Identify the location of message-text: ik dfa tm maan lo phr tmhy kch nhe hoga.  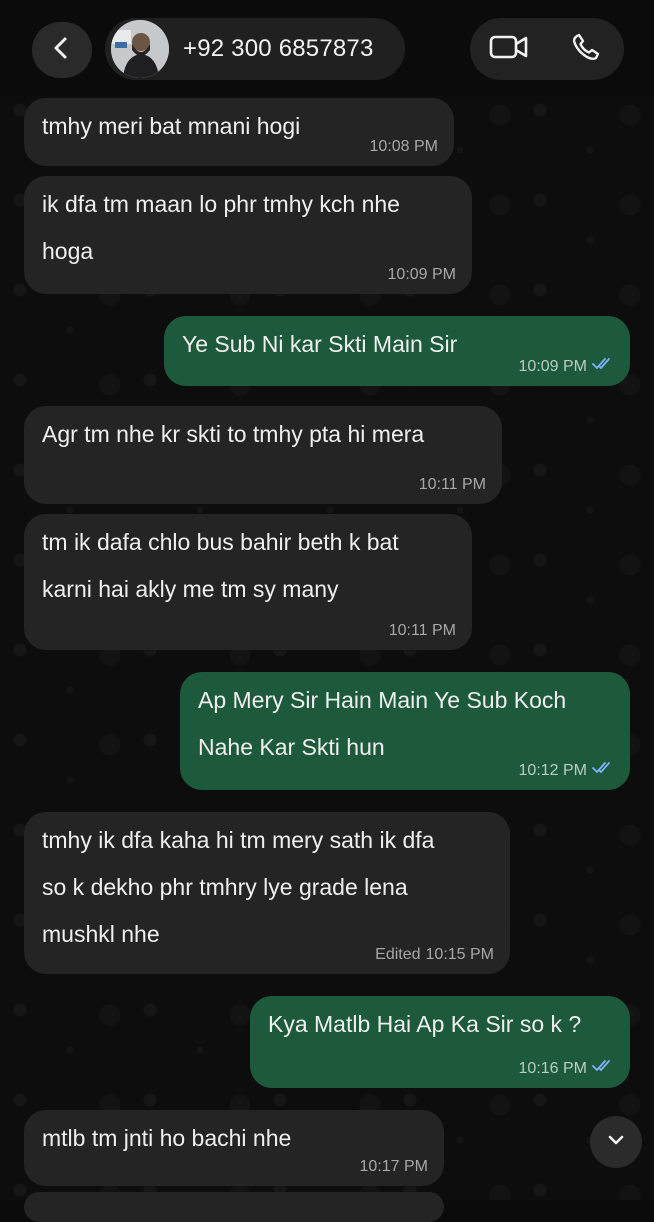
(221, 227).